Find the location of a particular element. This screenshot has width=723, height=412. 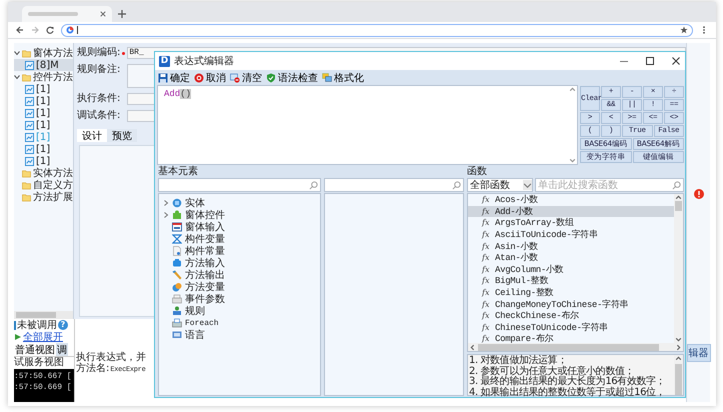

pencil-icon is located at coordinates (177, 275).